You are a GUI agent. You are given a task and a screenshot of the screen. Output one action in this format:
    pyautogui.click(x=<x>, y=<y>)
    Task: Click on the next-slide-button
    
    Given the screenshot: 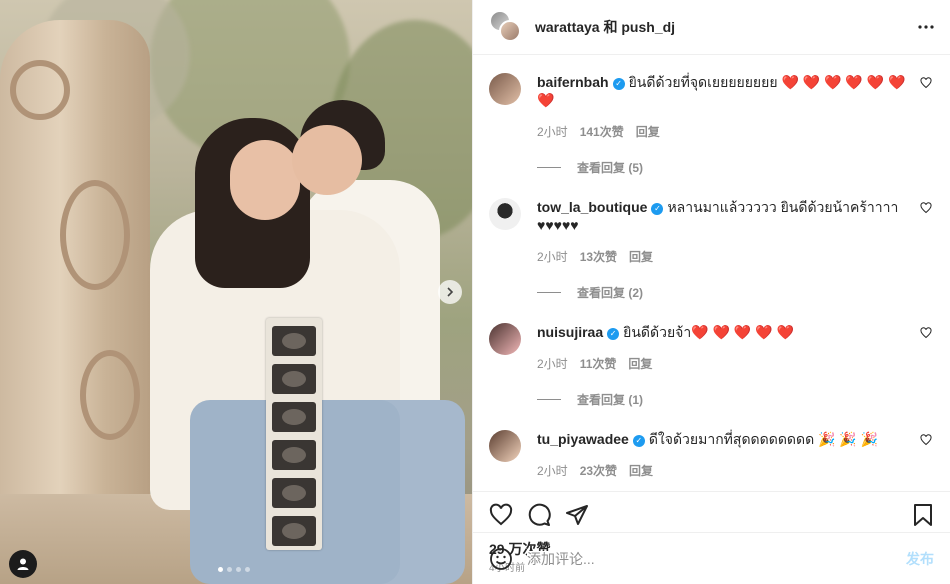 What is the action you would take?
    pyautogui.click(x=450, y=292)
    